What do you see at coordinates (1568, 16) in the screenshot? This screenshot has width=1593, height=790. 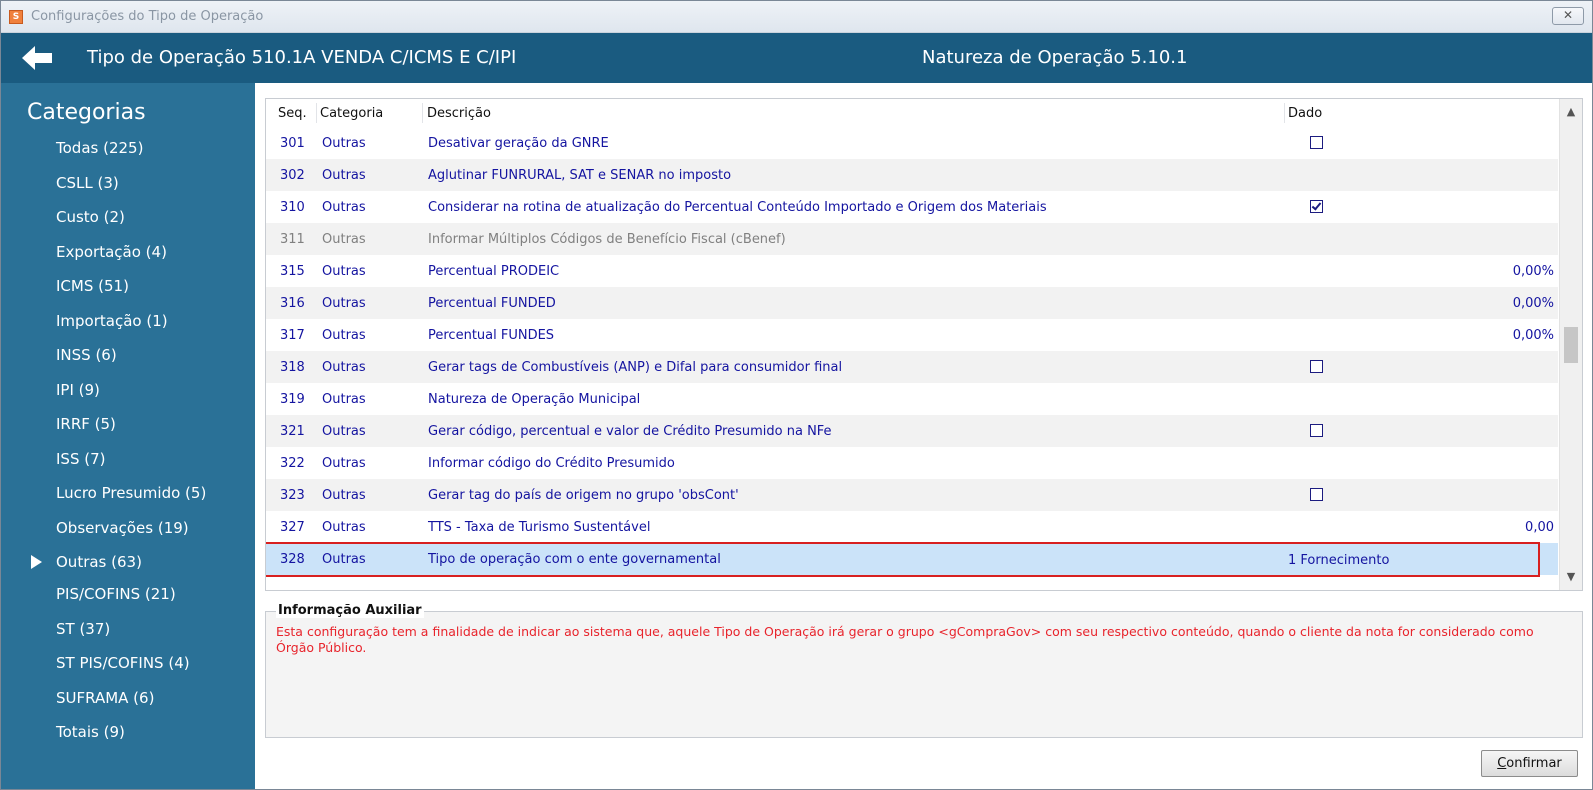 I see `close-button: ✕` at bounding box center [1568, 16].